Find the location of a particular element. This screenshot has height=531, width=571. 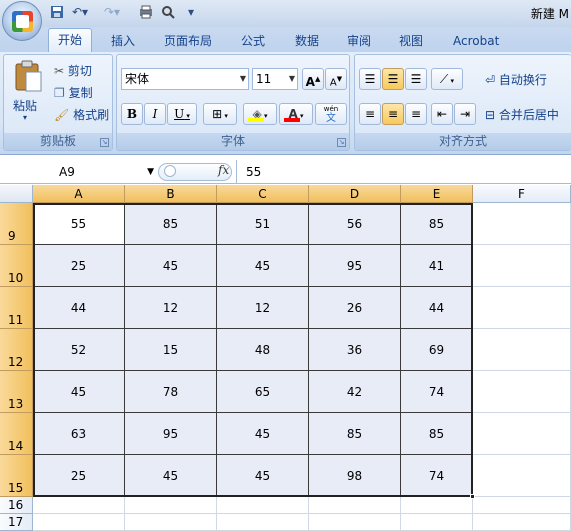

tab-view: 视图 is located at coordinates (411, 41).